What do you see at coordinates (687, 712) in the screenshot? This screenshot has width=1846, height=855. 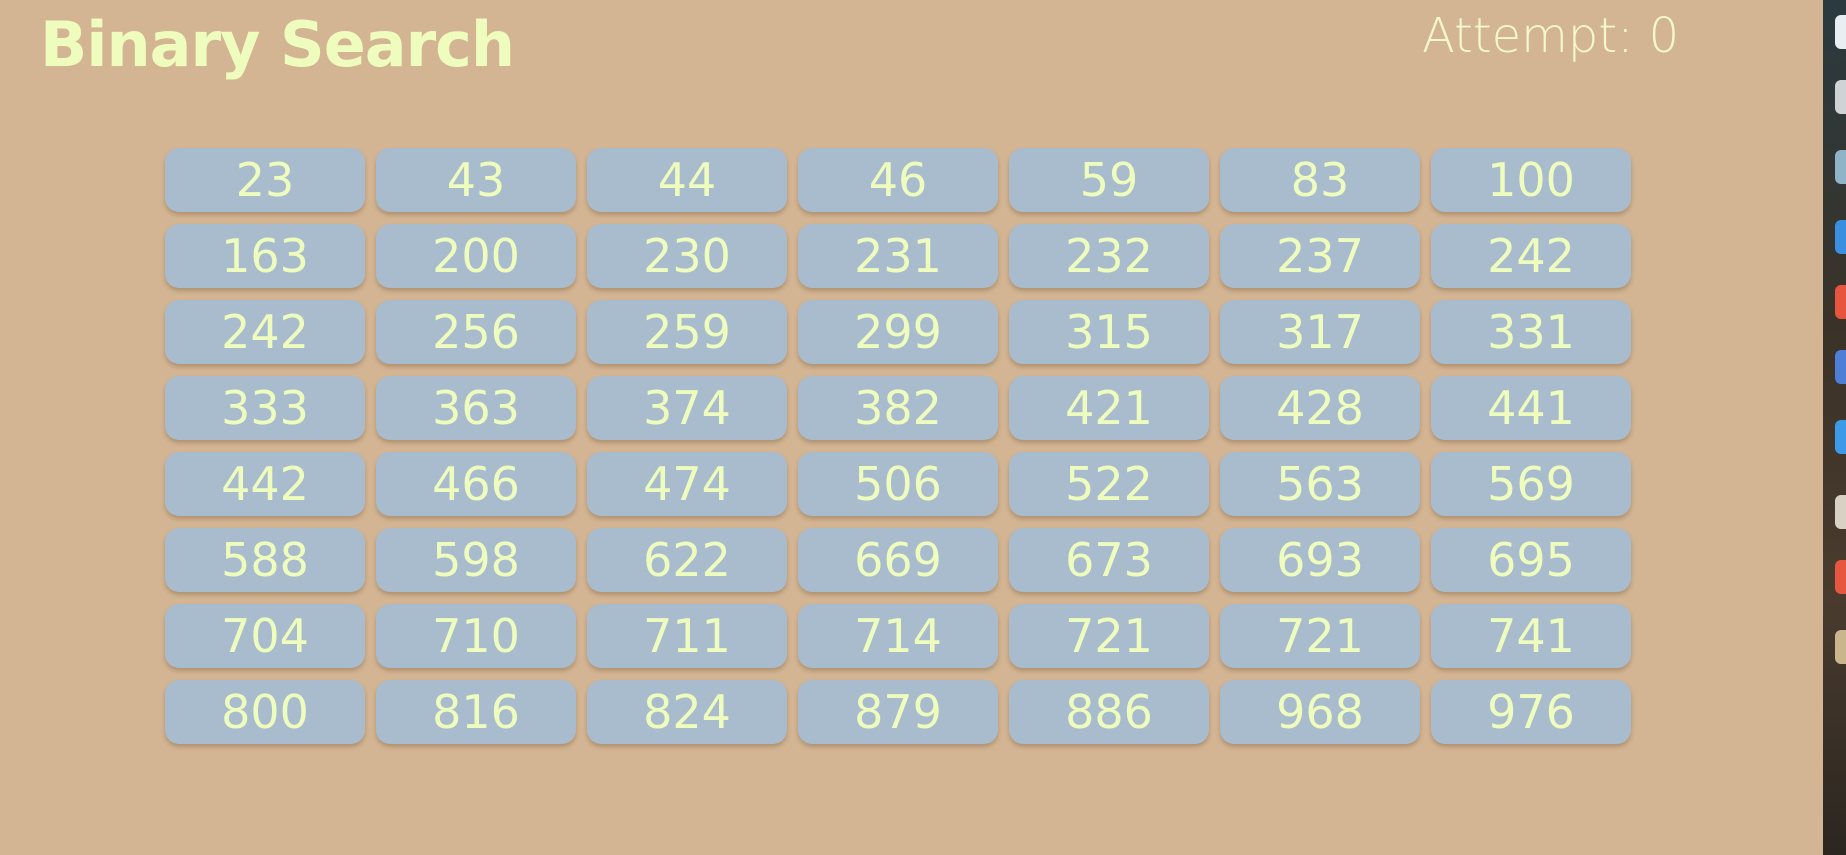 I see `number-tile: 824` at bounding box center [687, 712].